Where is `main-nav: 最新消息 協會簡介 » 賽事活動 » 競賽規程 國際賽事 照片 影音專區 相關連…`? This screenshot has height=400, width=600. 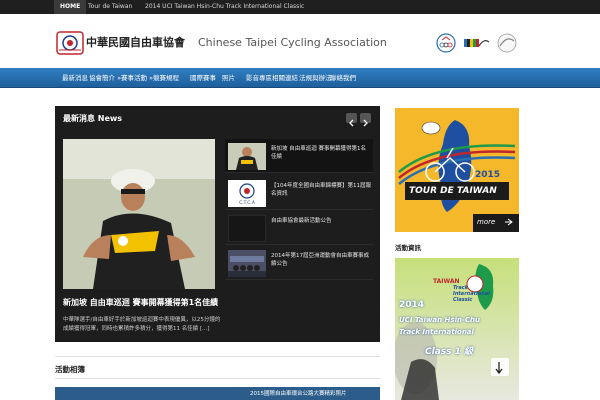
main-nav: 最新消息 協會簡介 » 賽事活動 » 競賽規程 國際賽事 照片 影音專區 相關連… is located at coordinates (300, 78).